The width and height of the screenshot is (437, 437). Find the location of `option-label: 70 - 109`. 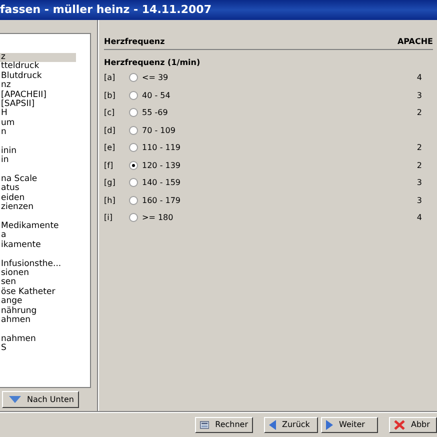

option-label: 70 - 109 is located at coordinates (159, 130).